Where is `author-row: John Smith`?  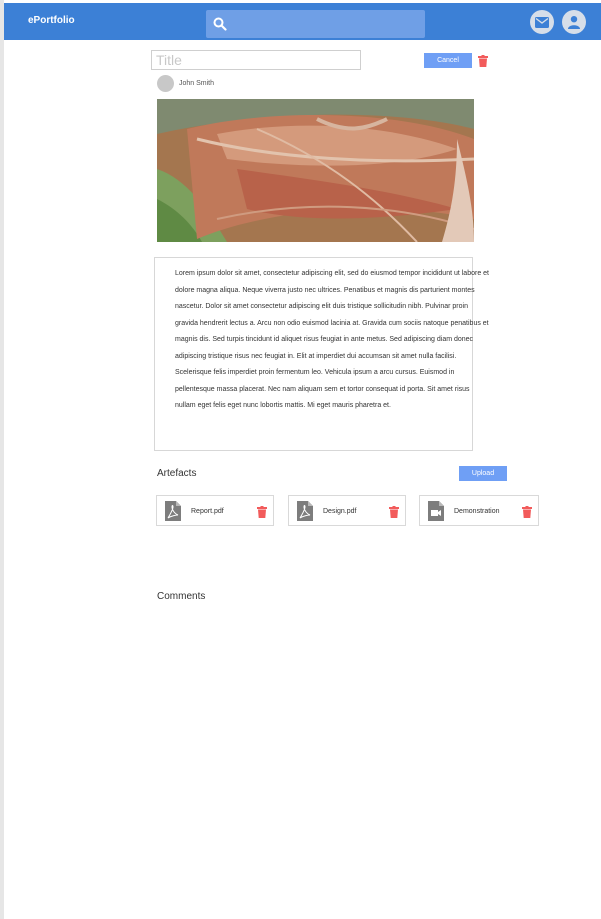 author-row: John Smith is located at coordinates (185, 83).